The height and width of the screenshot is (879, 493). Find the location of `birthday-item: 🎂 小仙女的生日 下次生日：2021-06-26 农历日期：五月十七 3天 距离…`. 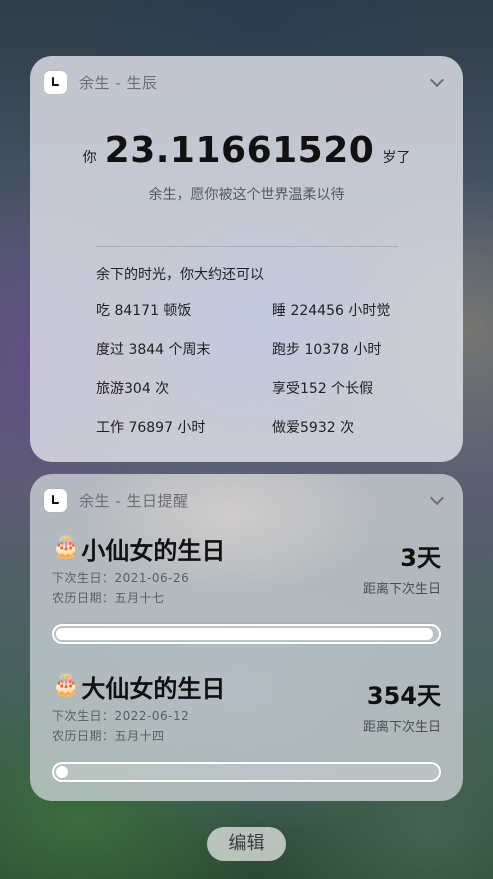

birthday-item: 🎂 小仙女的生日 下次生日：2021-06-26 农历日期：五月十七 3天 距离… is located at coordinates (246, 588).